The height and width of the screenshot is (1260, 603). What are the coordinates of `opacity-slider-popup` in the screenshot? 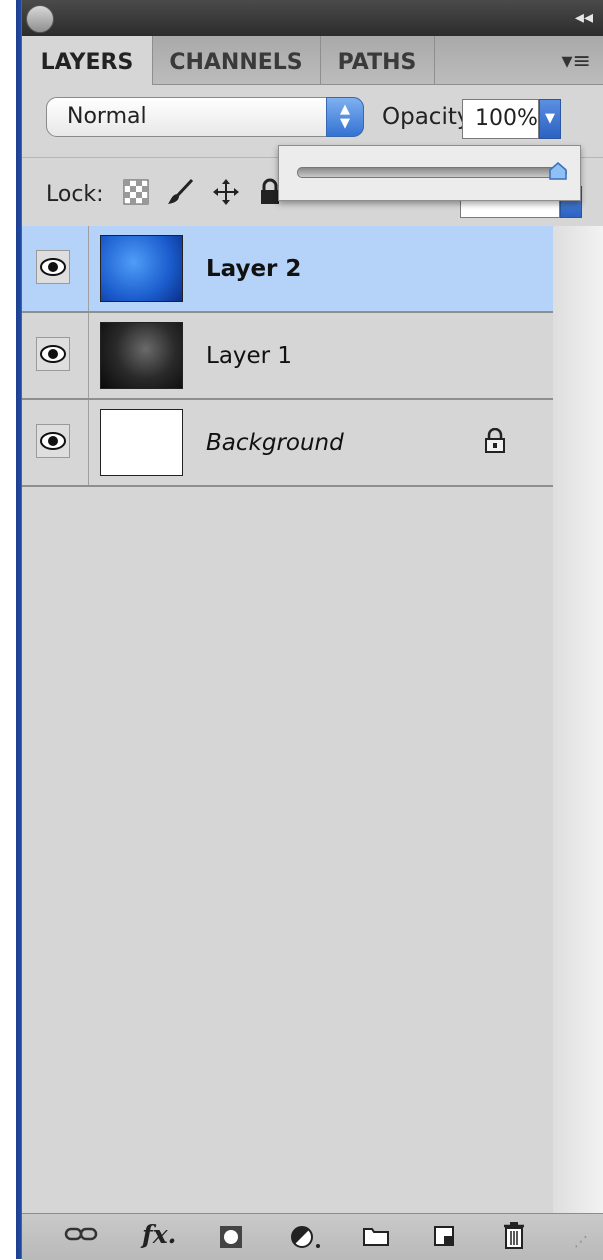 It's located at (429, 173).